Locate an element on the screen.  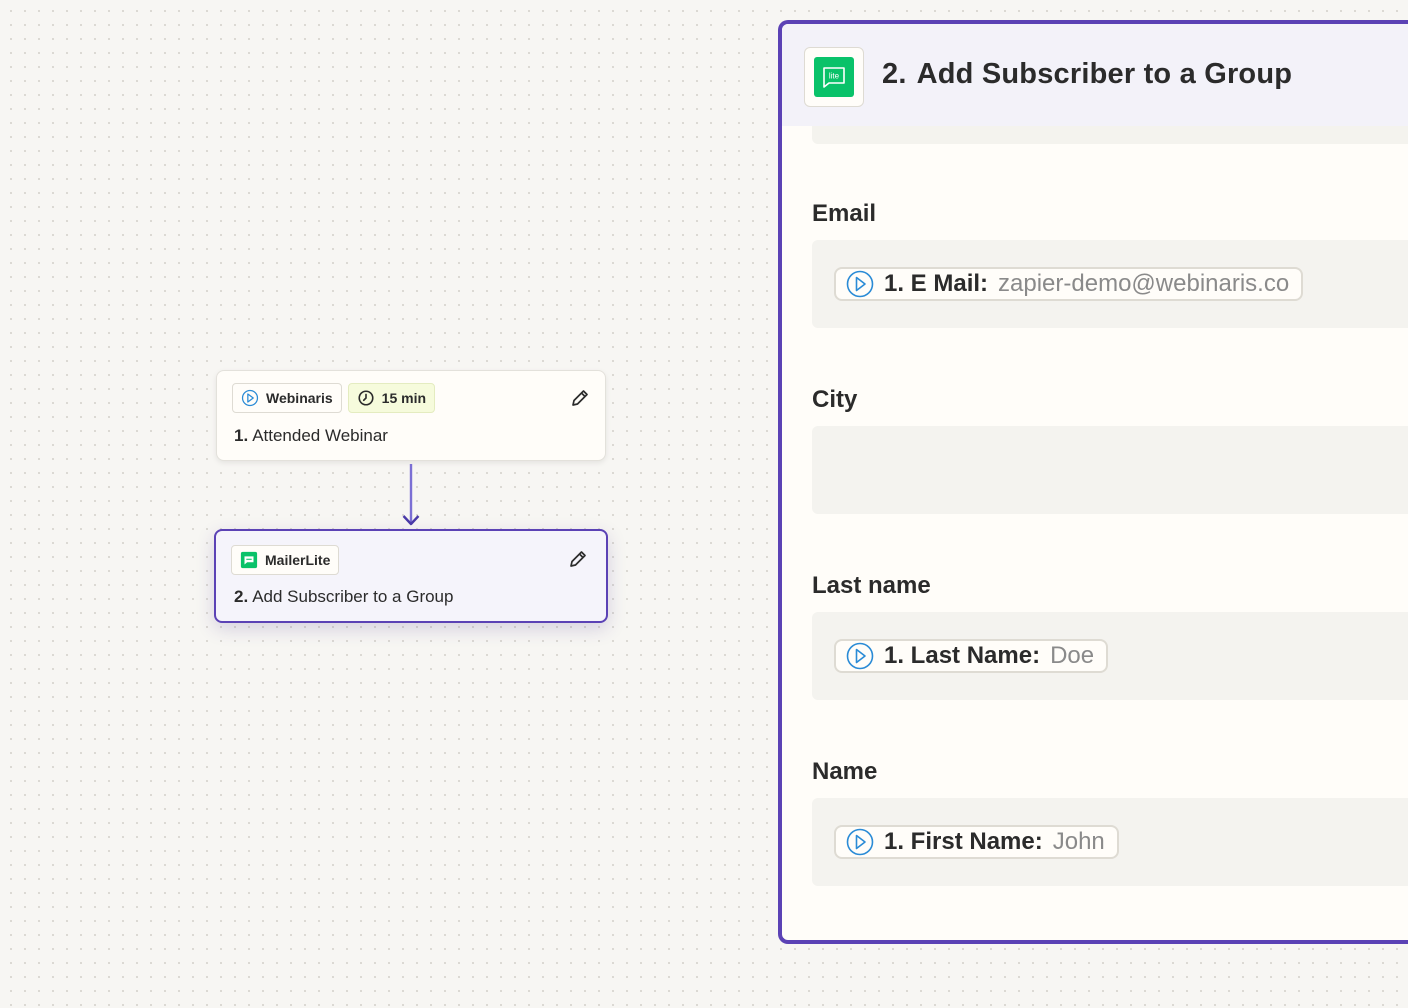
mailerlite-icon: lite is located at coordinates (834, 77).